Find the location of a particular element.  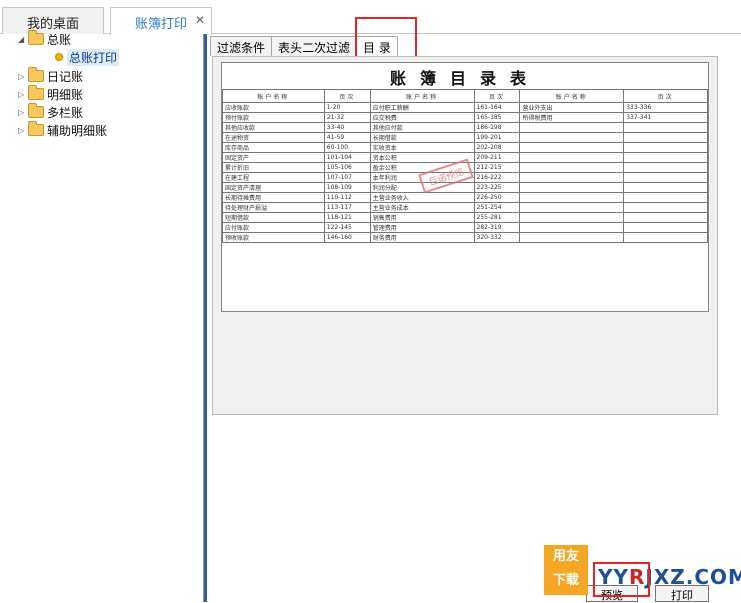

table-row: 库存商品 60-100 实收资本 202-208 is located at coordinates (465, 147).